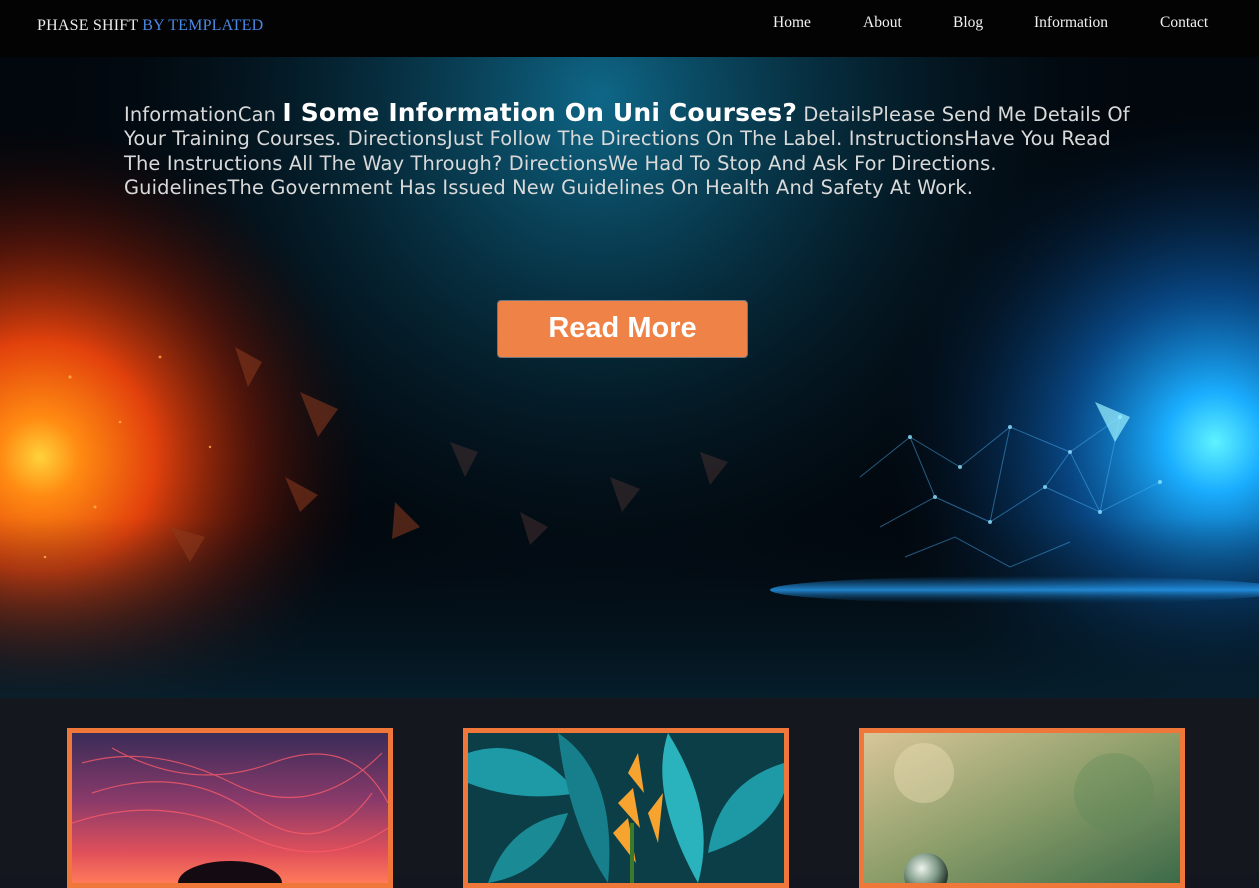 This screenshot has height=888, width=1259. What do you see at coordinates (968, 23) in the screenshot?
I see `nav-item-blog: Blog` at bounding box center [968, 23].